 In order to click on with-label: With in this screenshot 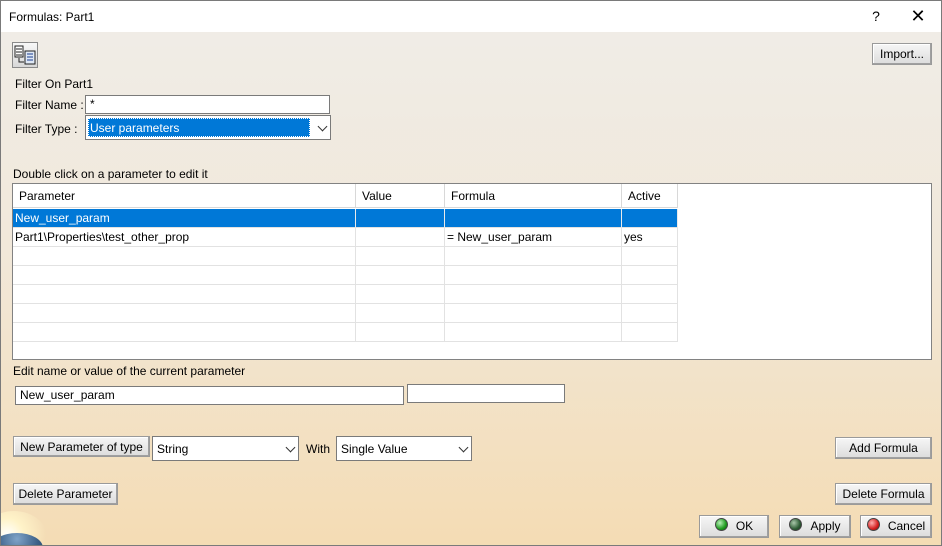, I will do `click(318, 449)`.